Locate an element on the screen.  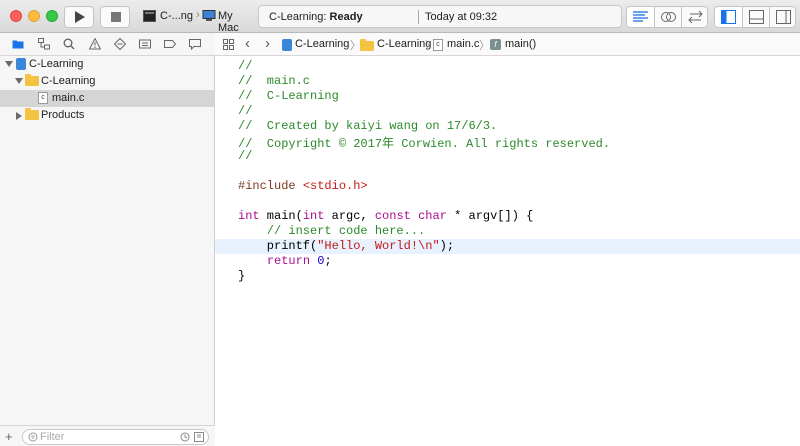
debug-navigator-icon is located at coordinates (145, 44).